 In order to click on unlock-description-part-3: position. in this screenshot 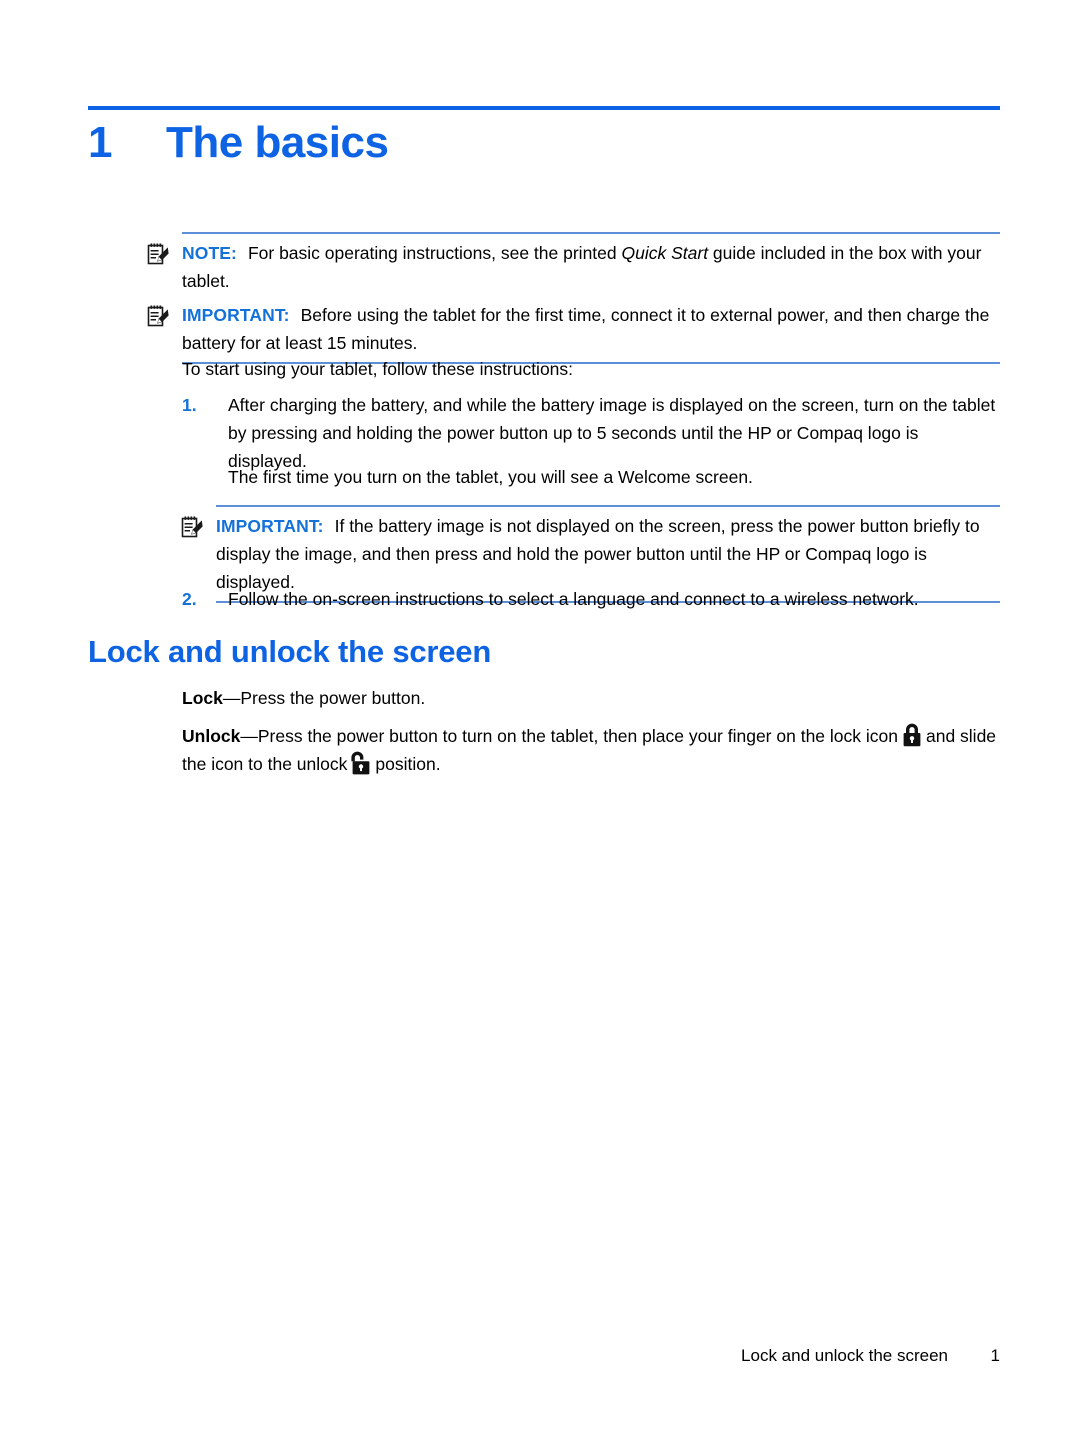, I will do `click(408, 764)`.